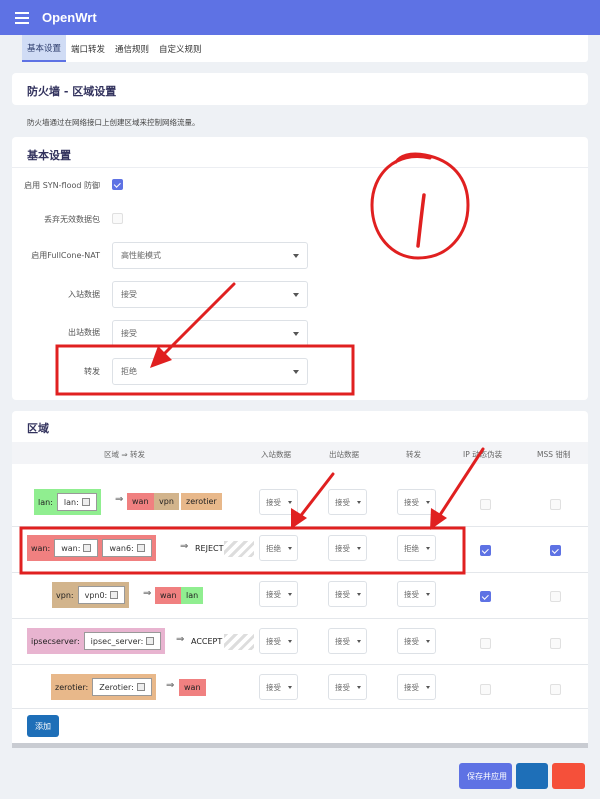 This screenshot has height=799, width=600. I want to click on zone-zerotier: zerotier: Zerotier:, so click(103, 687).